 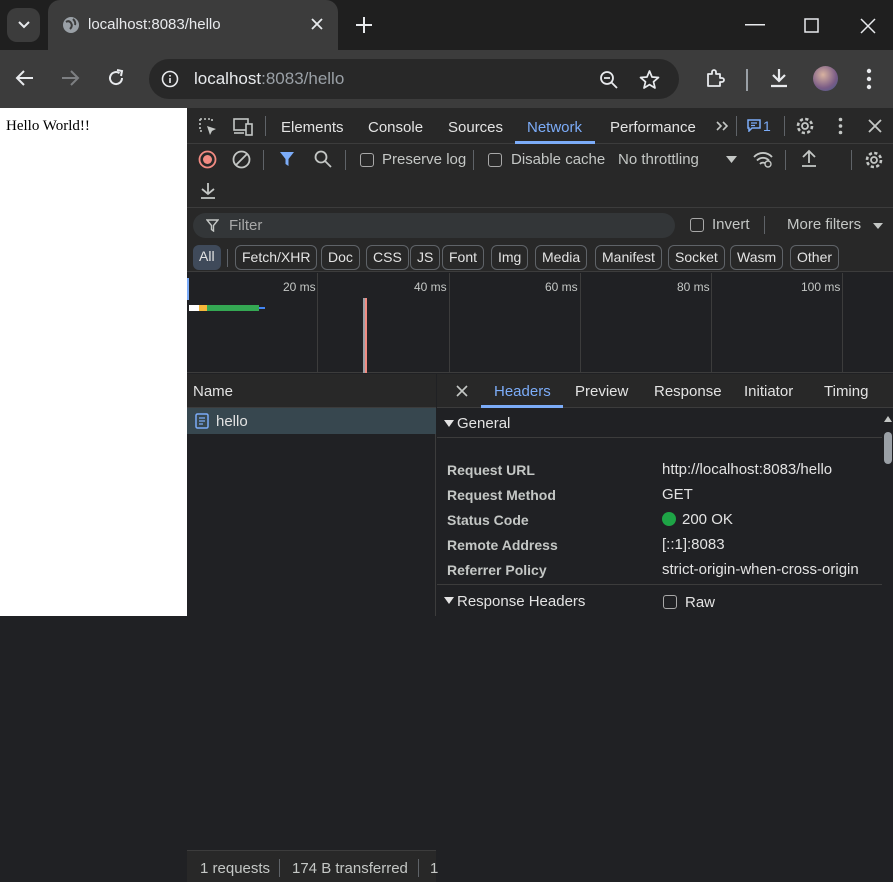 I want to click on reload-icon, so click(x=116, y=78).